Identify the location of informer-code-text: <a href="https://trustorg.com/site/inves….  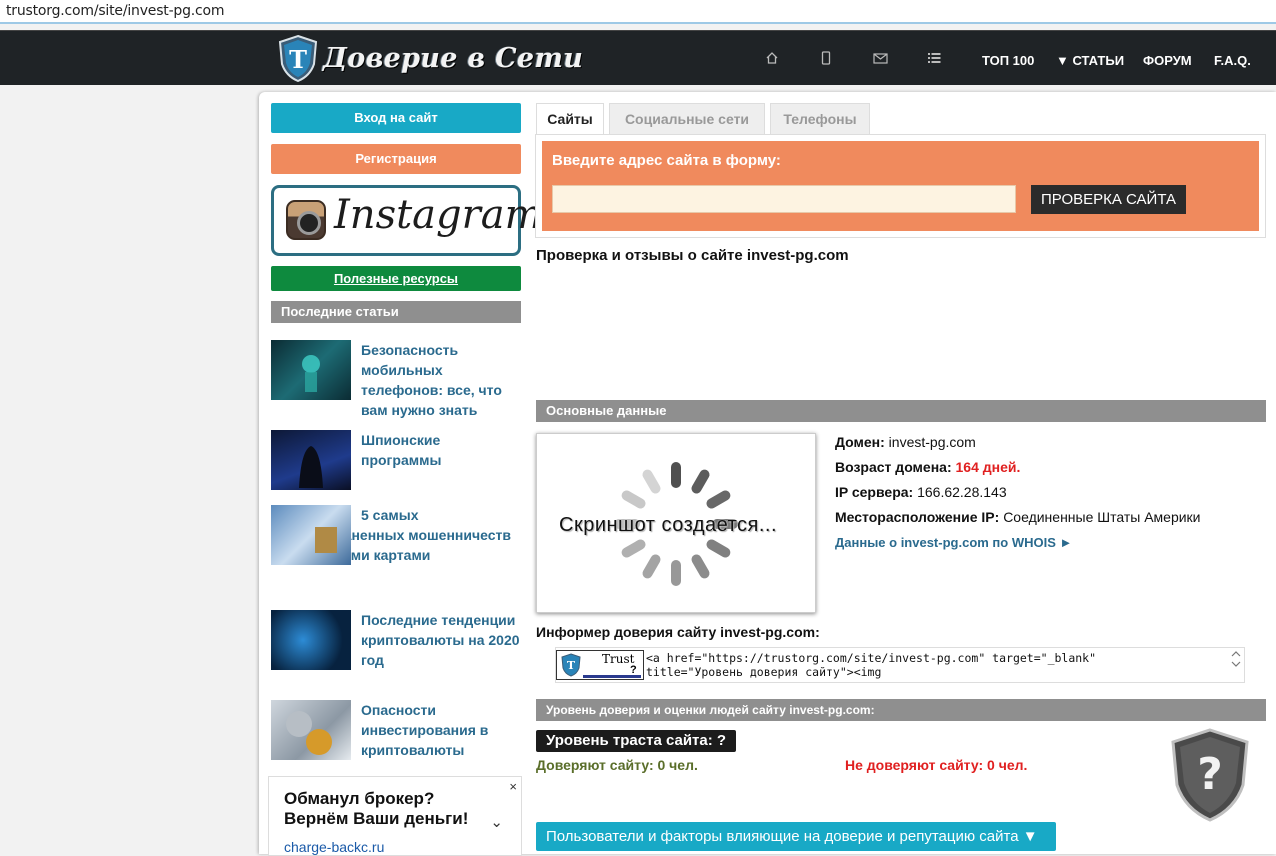
(871, 665).